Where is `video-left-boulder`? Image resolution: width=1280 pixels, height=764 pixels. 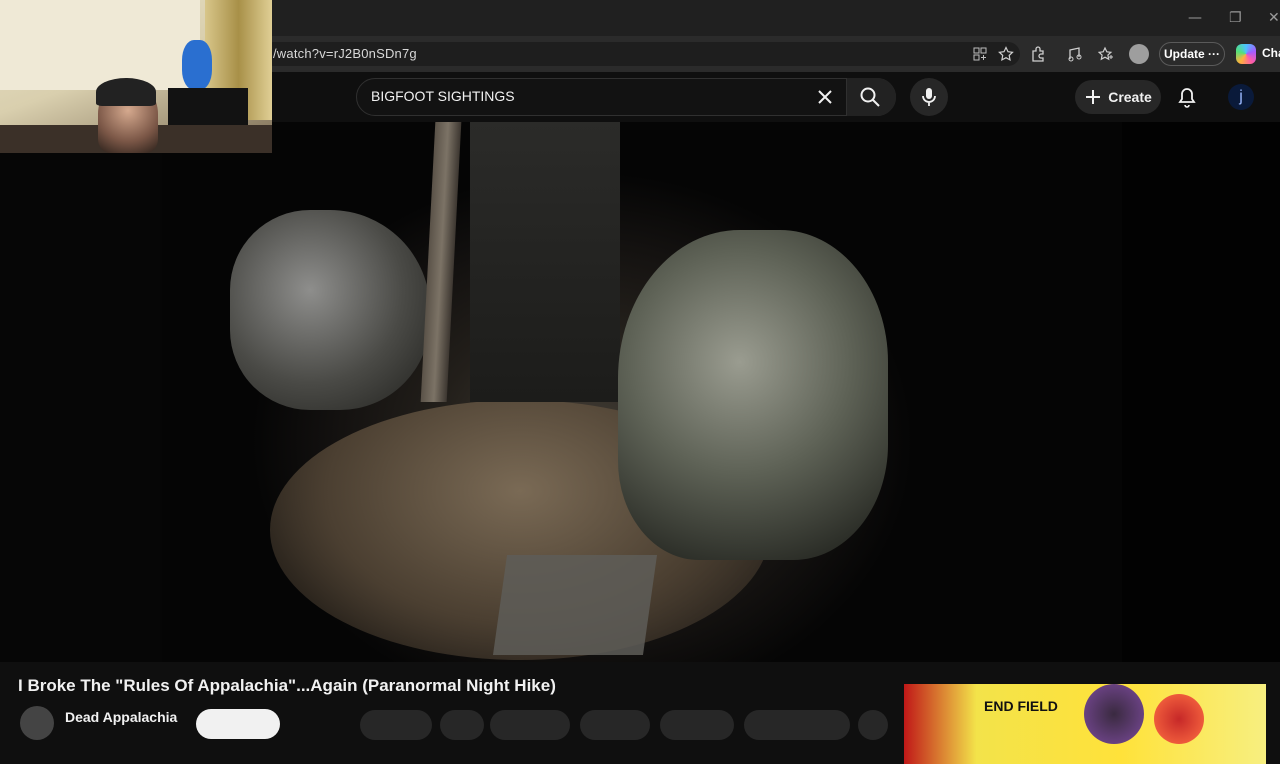 video-left-boulder is located at coordinates (330, 310).